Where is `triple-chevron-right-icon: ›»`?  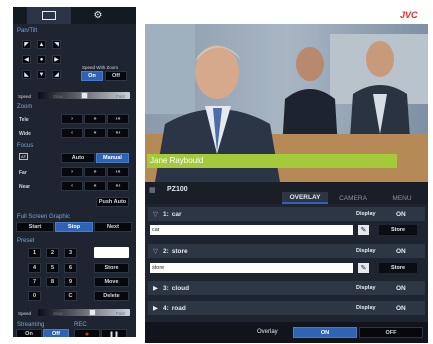
triple-chevron-right-icon: ›» is located at coordinates (118, 172).